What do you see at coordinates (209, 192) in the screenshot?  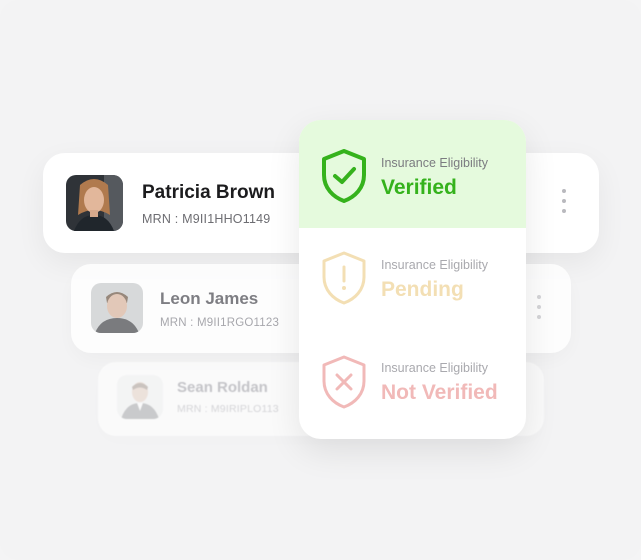 I see `patient-name: Patricia Brown` at bounding box center [209, 192].